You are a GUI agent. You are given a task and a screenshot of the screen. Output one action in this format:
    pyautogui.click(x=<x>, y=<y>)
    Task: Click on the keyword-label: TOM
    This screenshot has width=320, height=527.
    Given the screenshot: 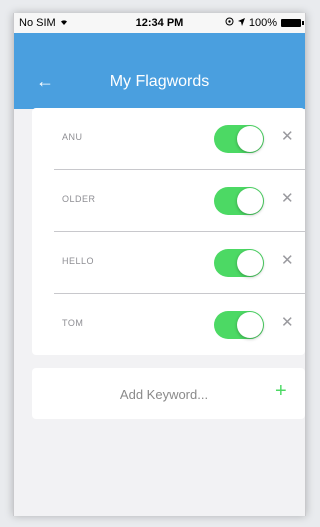 What is the action you would take?
    pyautogui.click(x=73, y=323)
    